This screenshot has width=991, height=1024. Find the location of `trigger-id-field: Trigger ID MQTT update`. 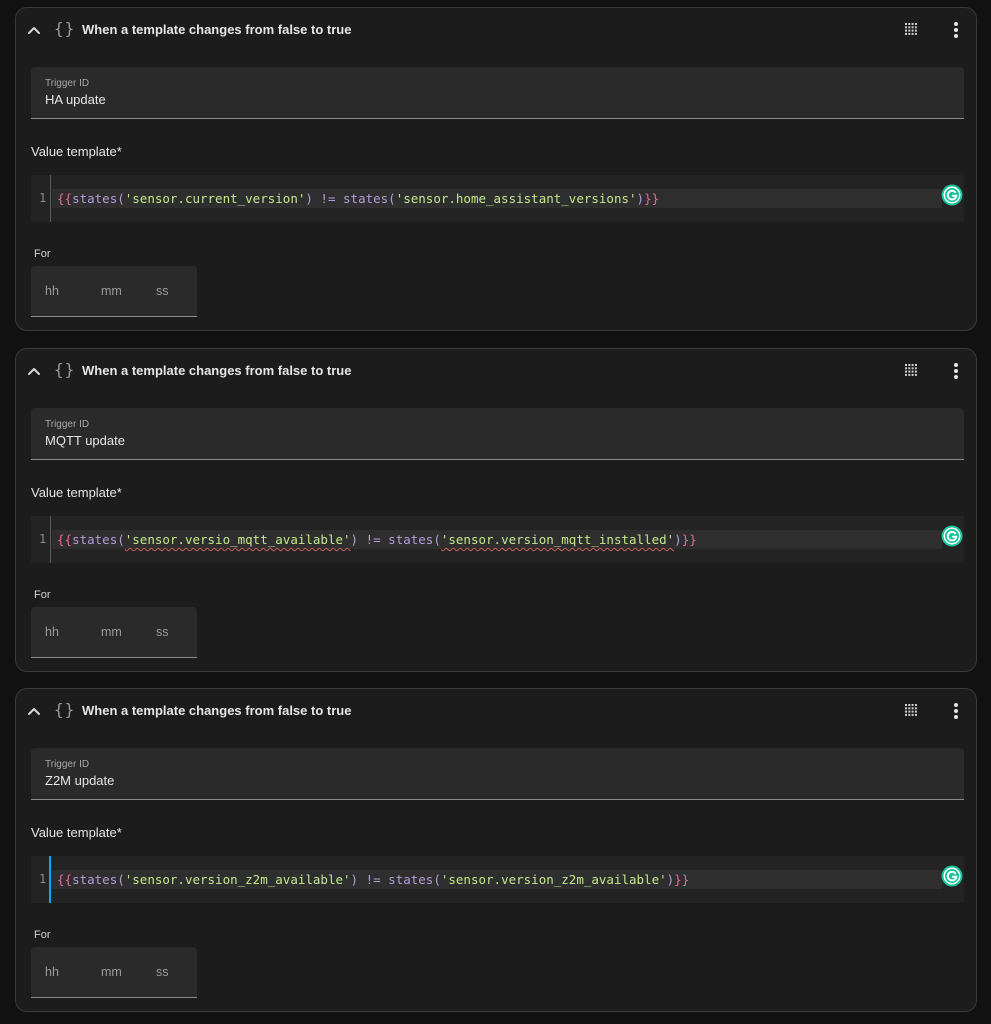

trigger-id-field: Trigger ID MQTT update is located at coordinates (497, 434).